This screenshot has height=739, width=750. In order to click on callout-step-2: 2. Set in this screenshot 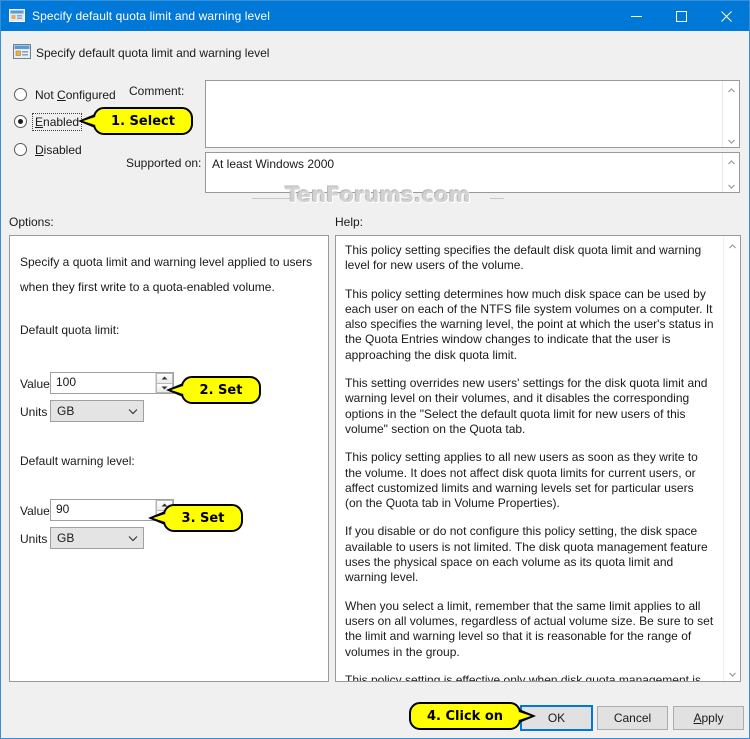, I will do `click(213, 390)`.